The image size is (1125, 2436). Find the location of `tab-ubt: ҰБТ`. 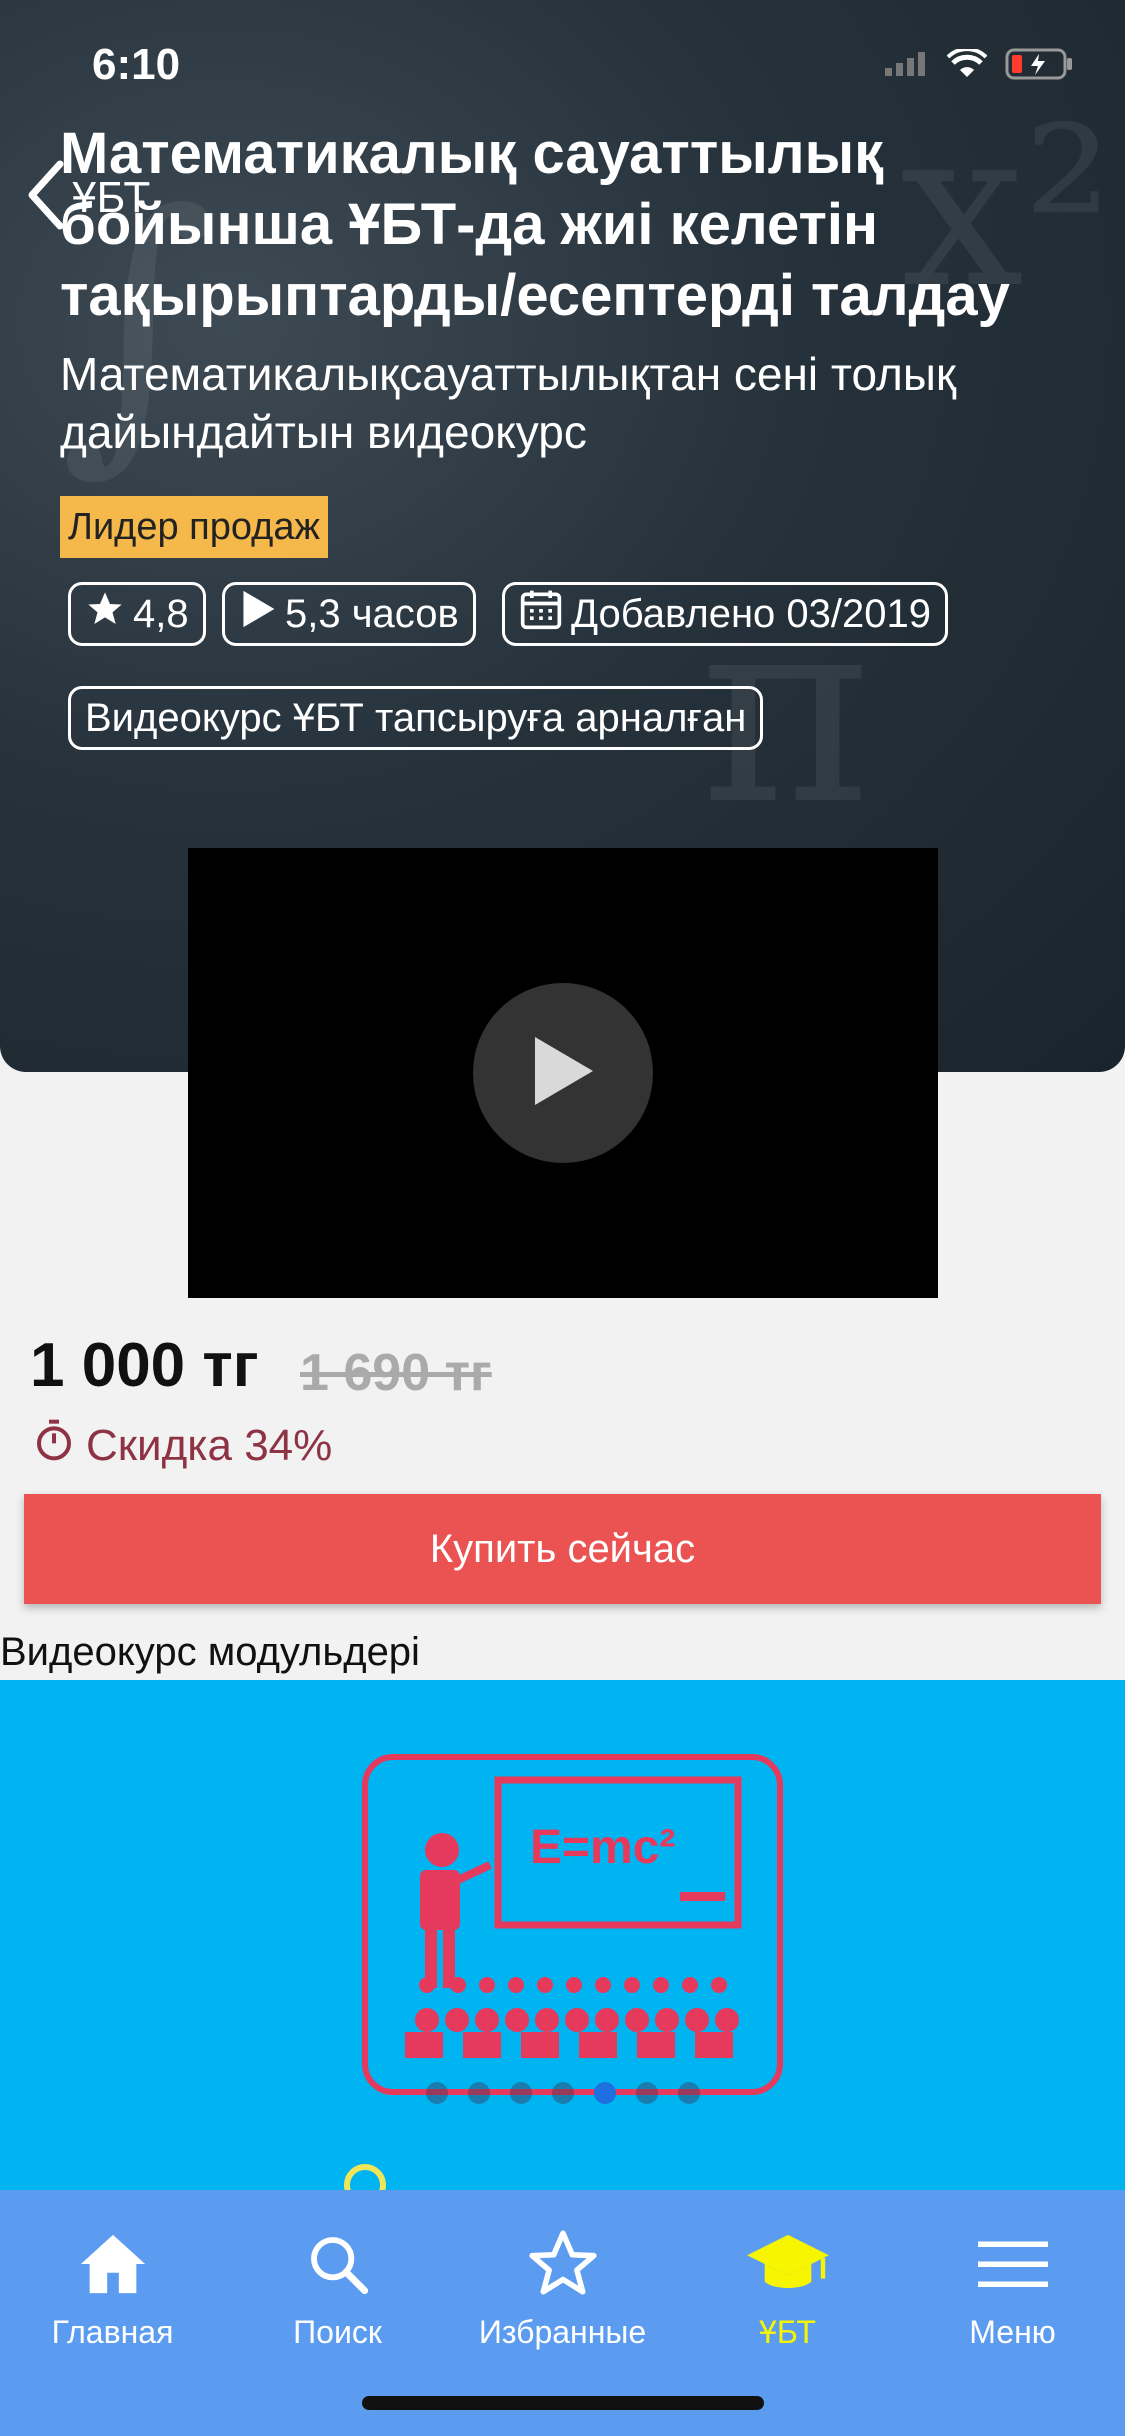

tab-ubt: ҰБТ is located at coordinates (787, 2290).